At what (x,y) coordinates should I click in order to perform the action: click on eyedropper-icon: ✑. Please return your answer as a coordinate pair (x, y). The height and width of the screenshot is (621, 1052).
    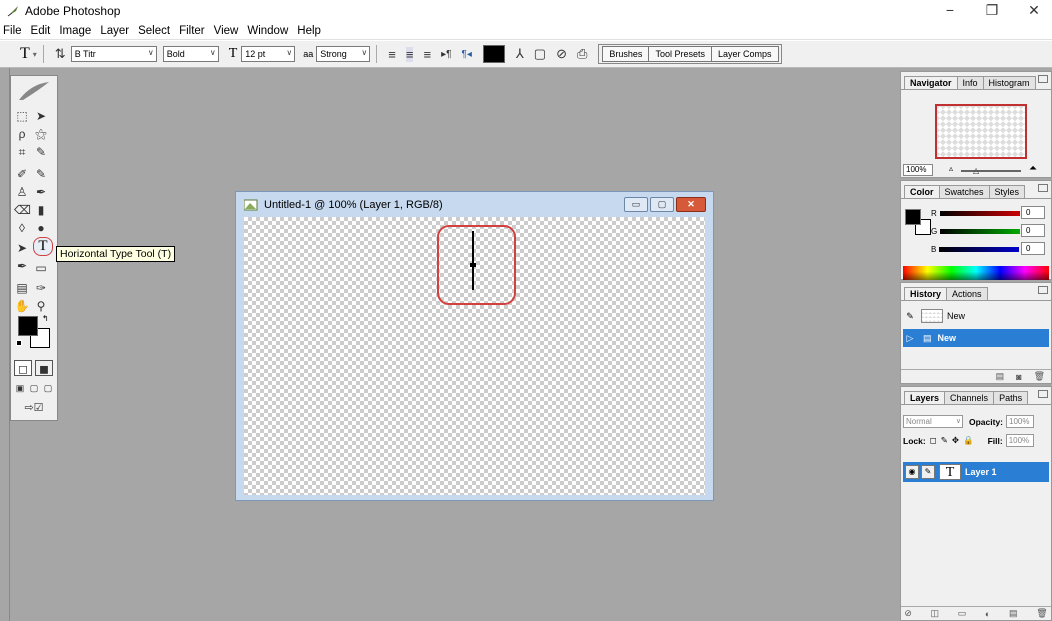
    Looking at the image, I should click on (41, 288).